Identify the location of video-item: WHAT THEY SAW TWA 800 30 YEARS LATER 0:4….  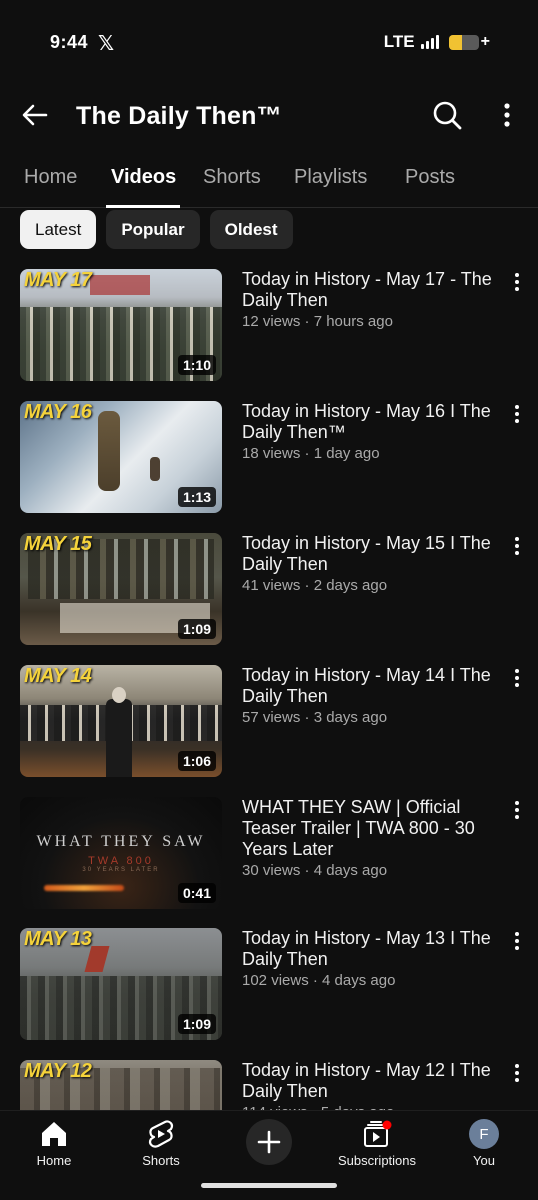
(269, 856).